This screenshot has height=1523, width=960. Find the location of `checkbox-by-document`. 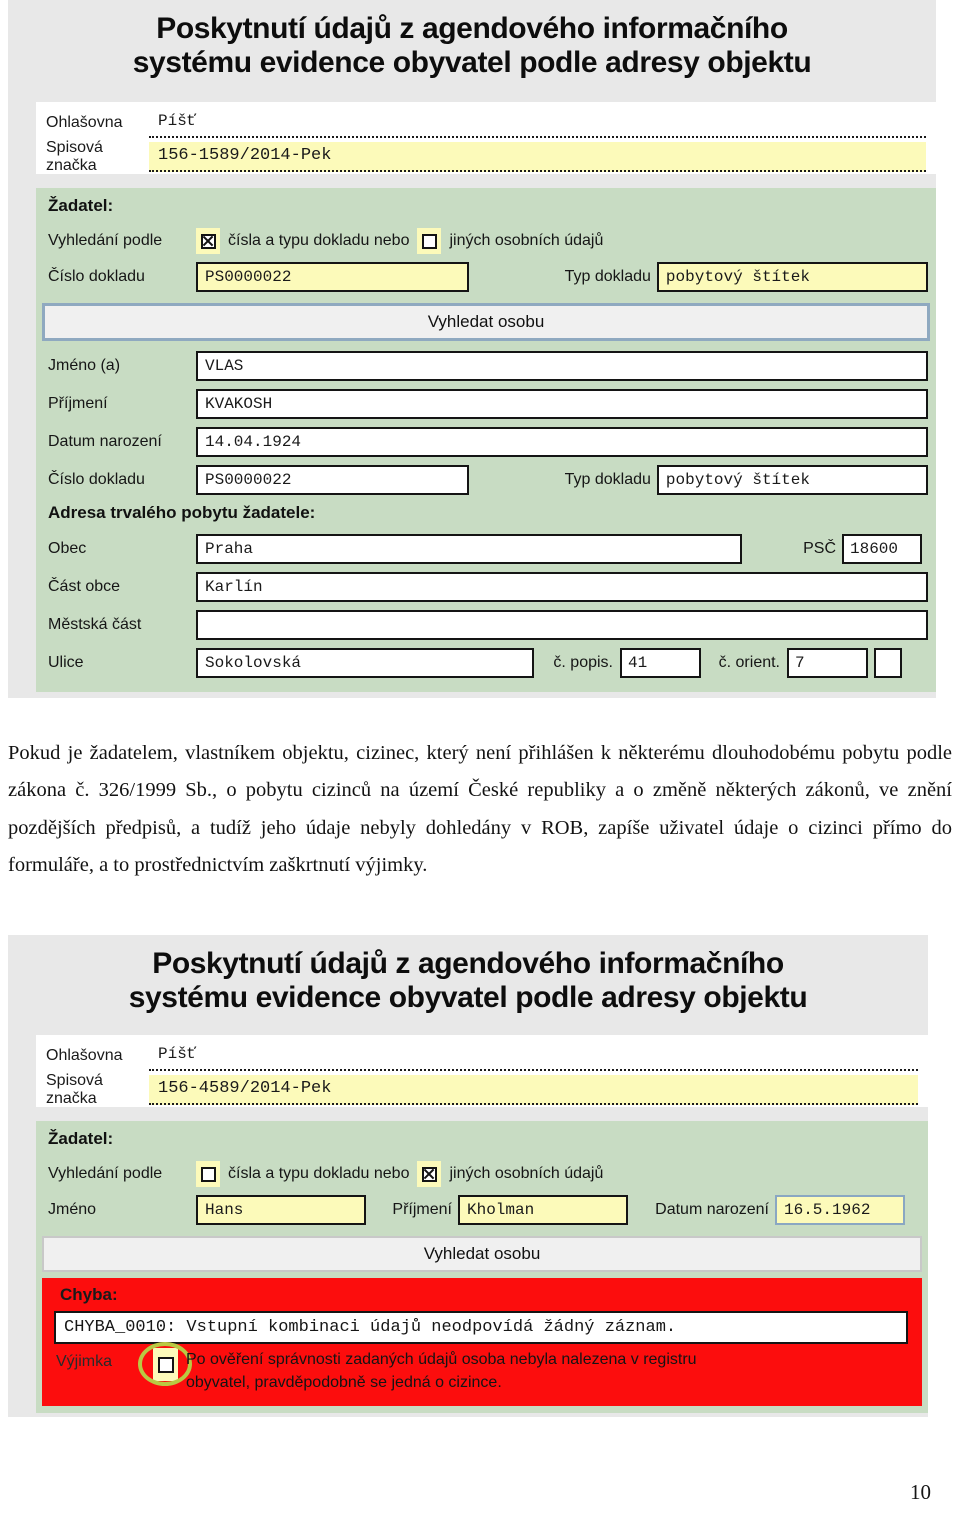

checkbox-by-document is located at coordinates (208, 241).